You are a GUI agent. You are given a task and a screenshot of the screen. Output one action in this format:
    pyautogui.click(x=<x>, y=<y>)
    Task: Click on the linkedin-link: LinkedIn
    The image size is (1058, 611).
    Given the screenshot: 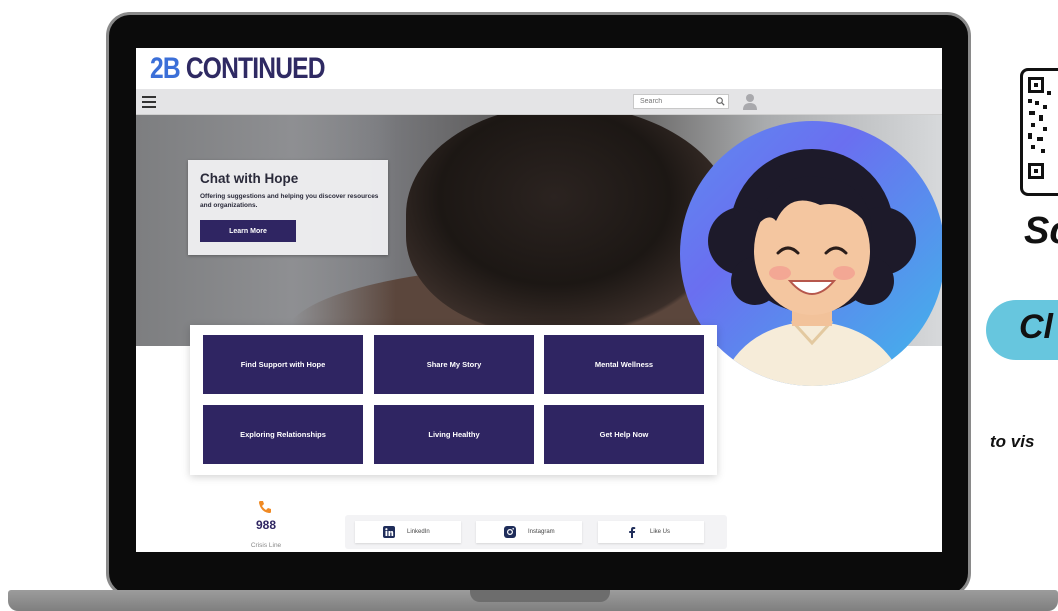 What is the action you would take?
    pyautogui.click(x=408, y=532)
    